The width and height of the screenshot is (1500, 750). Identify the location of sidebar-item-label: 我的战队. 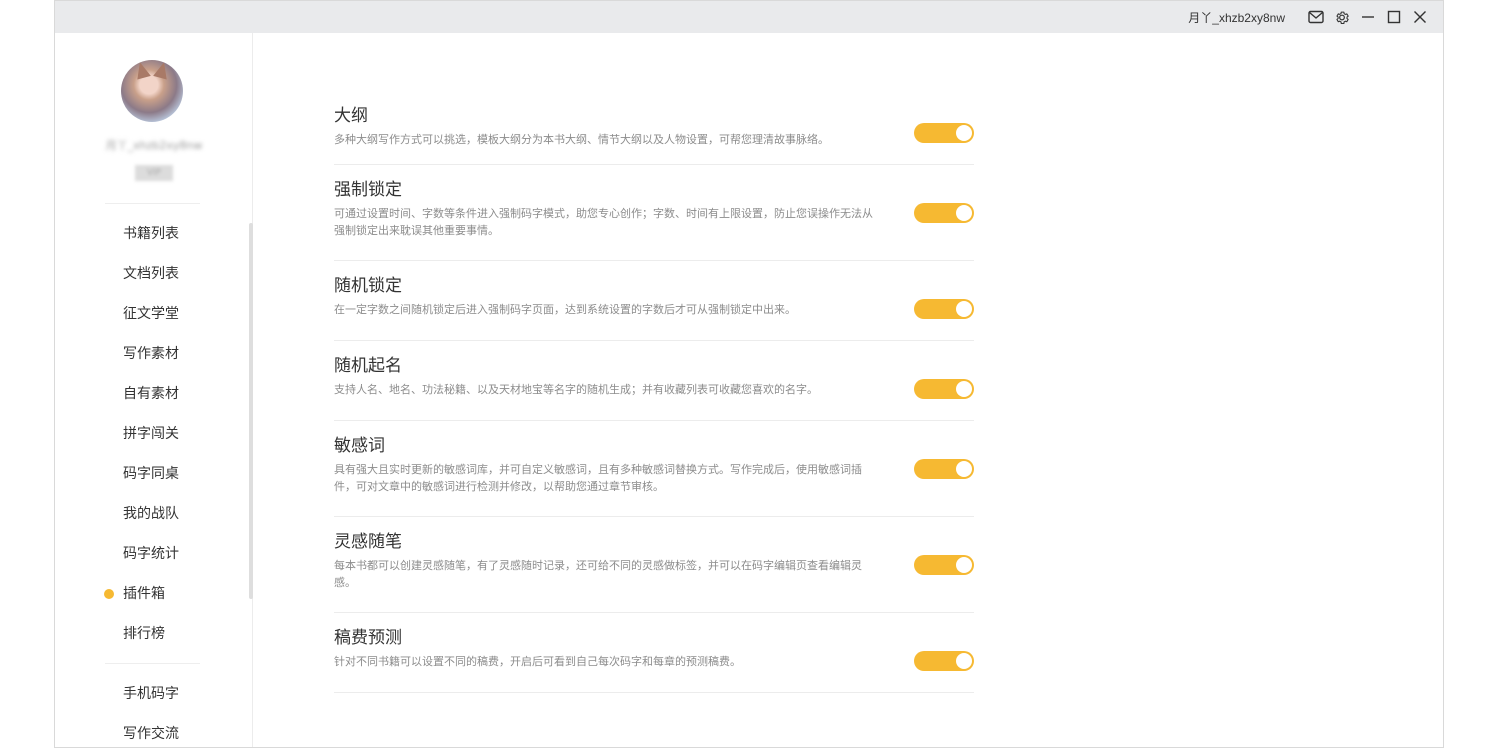
(151, 514).